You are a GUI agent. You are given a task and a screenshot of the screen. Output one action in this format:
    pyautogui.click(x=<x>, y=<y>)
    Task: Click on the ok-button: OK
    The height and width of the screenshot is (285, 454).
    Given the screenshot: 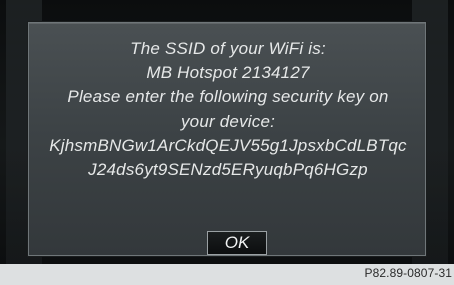 What is the action you would take?
    pyautogui.click(x=237, y=243)
    